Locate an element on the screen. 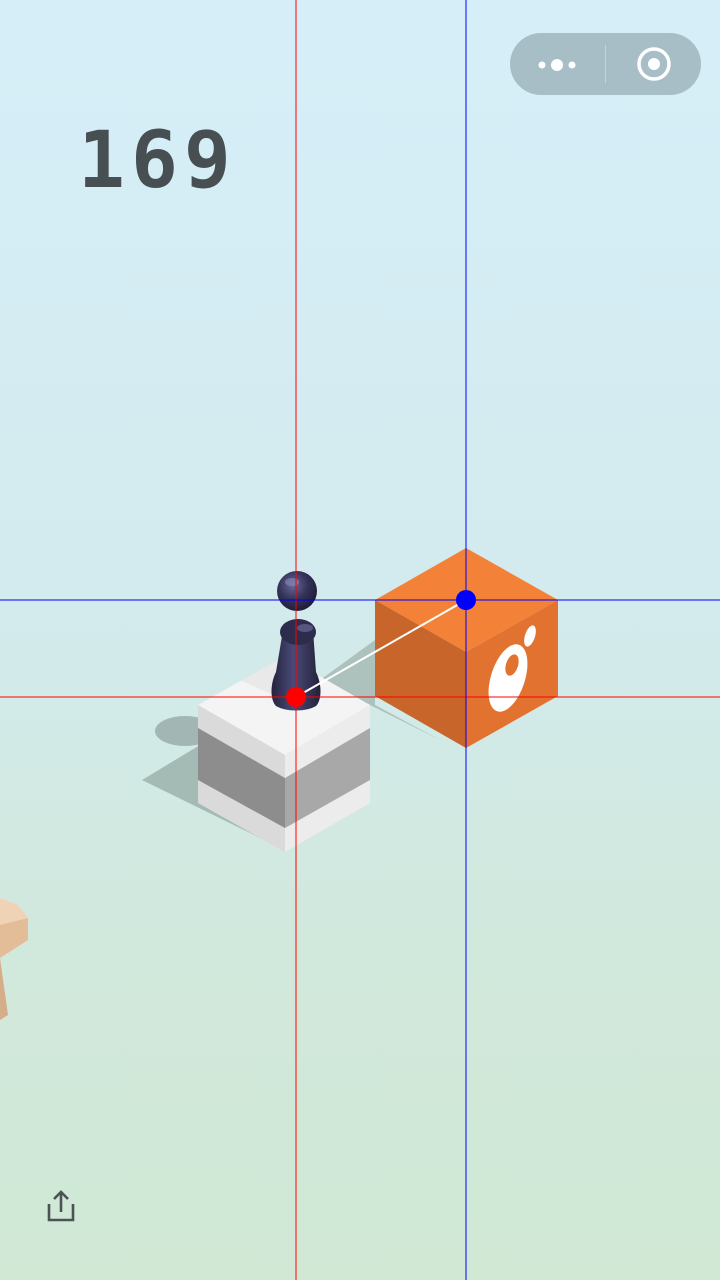  mini-program-capsule is located at coordinates (605, 64).